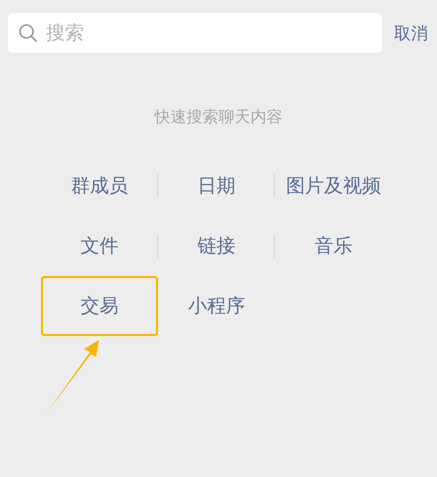 The image size is (437, 477). What do you see at coordinates (28, 33) in the screenshot?
I see `search-icon` at bounding box center [28, 33].